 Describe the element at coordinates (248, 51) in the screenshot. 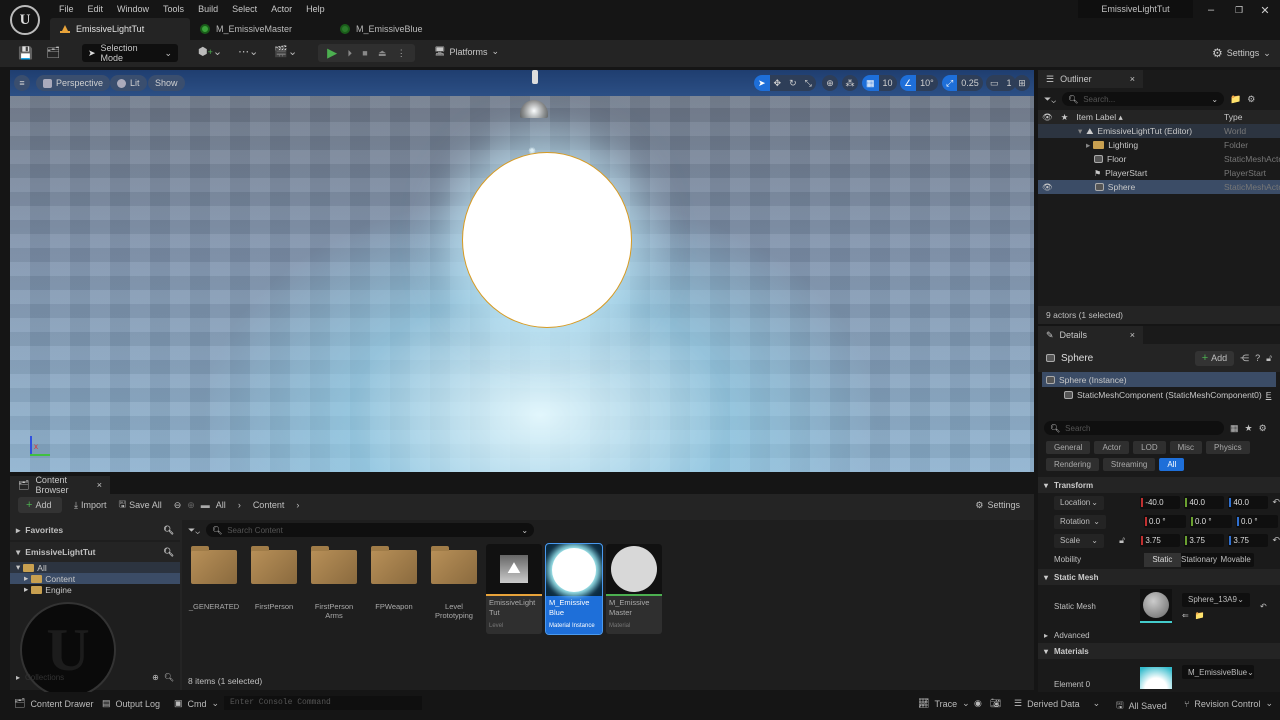

I see `blueprint-icon: ⋯⌄` at that location.